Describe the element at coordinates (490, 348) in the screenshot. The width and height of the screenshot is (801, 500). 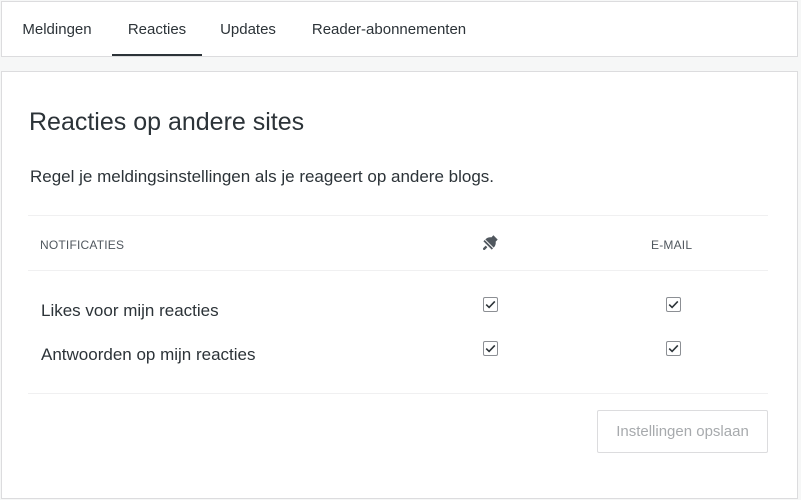
I see `comment-replies-push-checkbox` at that location.